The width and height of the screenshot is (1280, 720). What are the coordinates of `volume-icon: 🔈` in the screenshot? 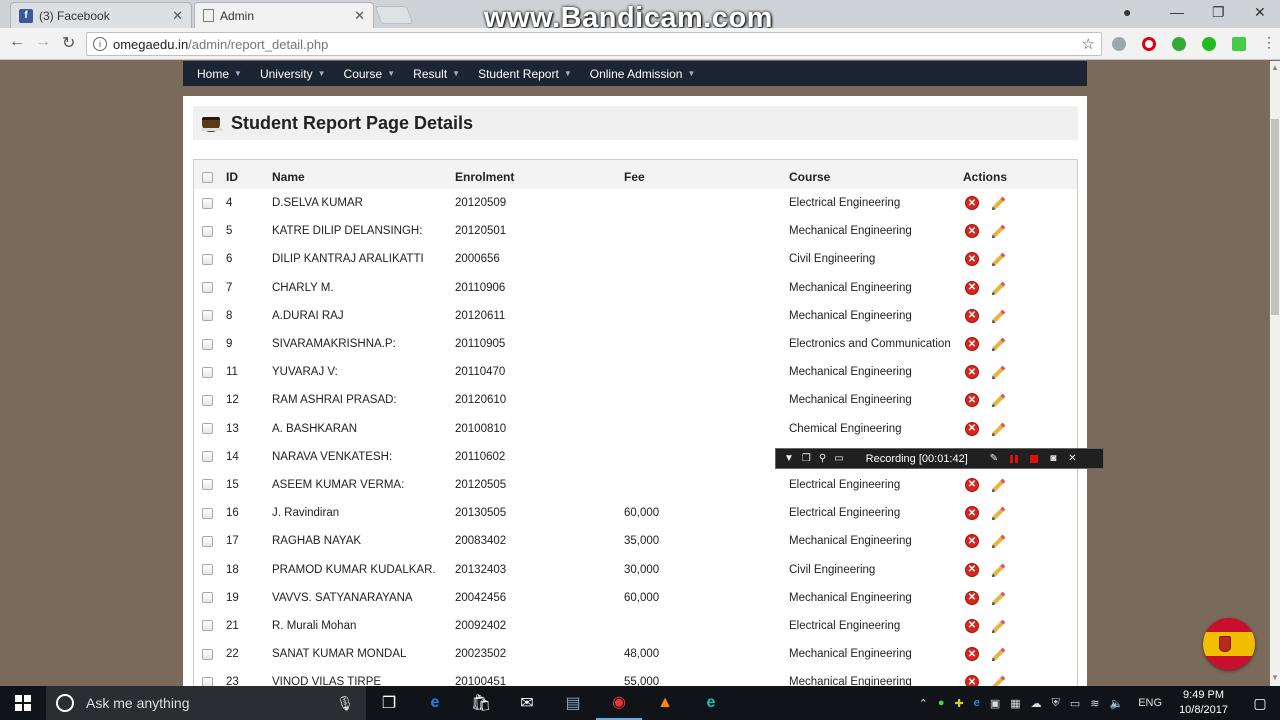 It's located at (1117, 703).